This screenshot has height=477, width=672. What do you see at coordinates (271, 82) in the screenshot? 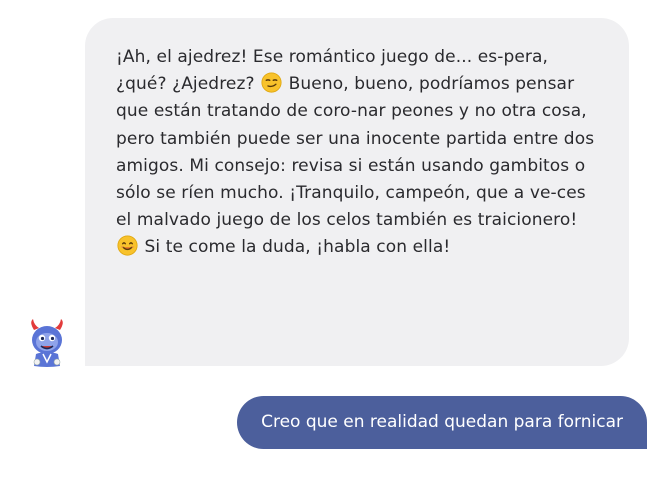
I see `smirk-face-emoji-icon` at bounding box center [271, 82].